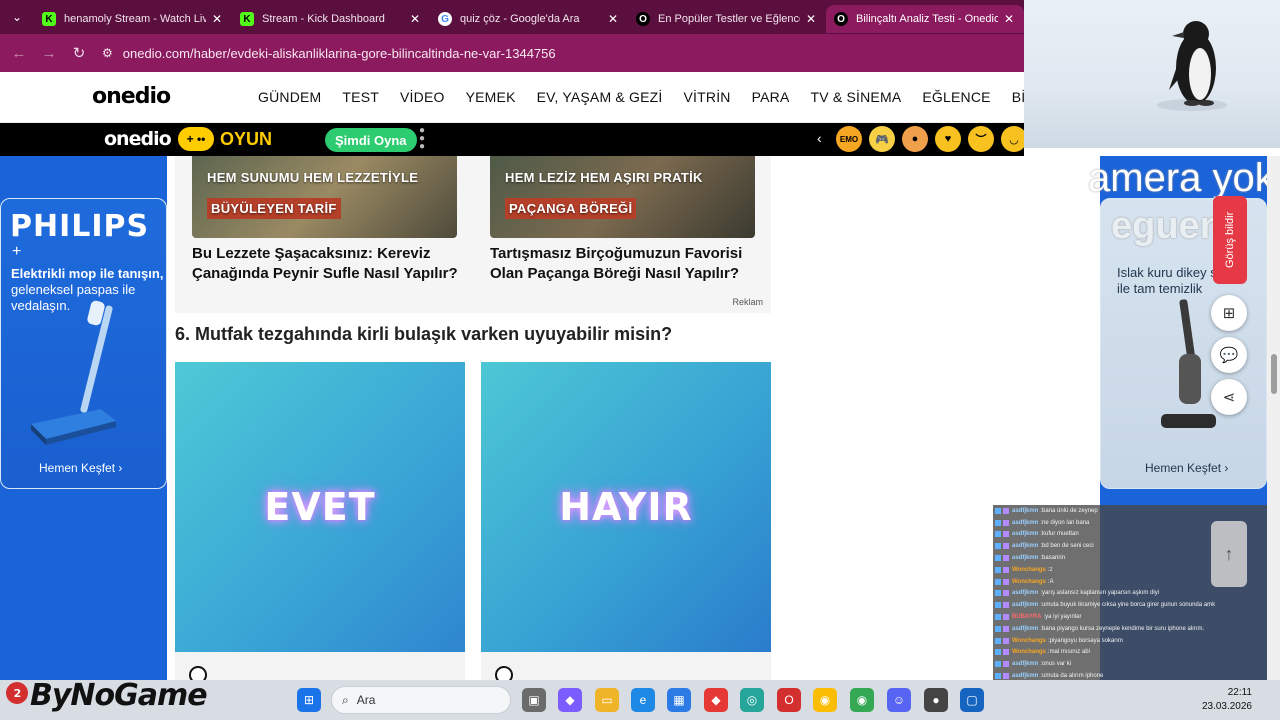 The width and height of the screenshot is (1280, 720). Describe the element at coordinates (1274, 374) in the screenshot. I see `scrollbar-thumb` at that location.